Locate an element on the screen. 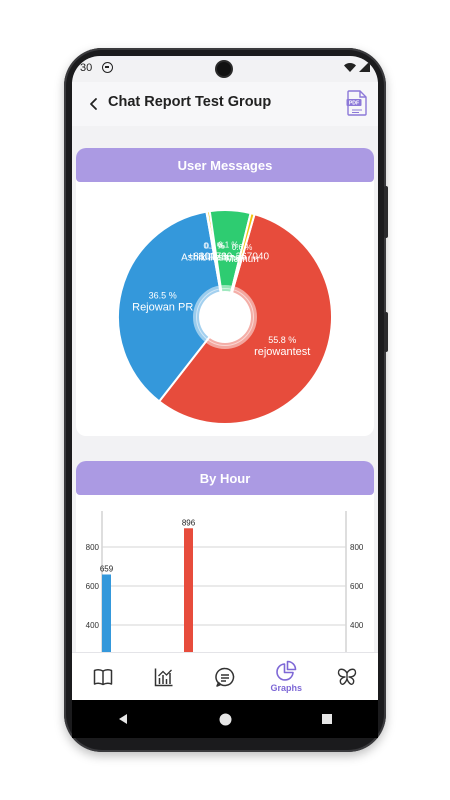 The image size is (450, 800). system-back-button is located at coordinates (123, 719).